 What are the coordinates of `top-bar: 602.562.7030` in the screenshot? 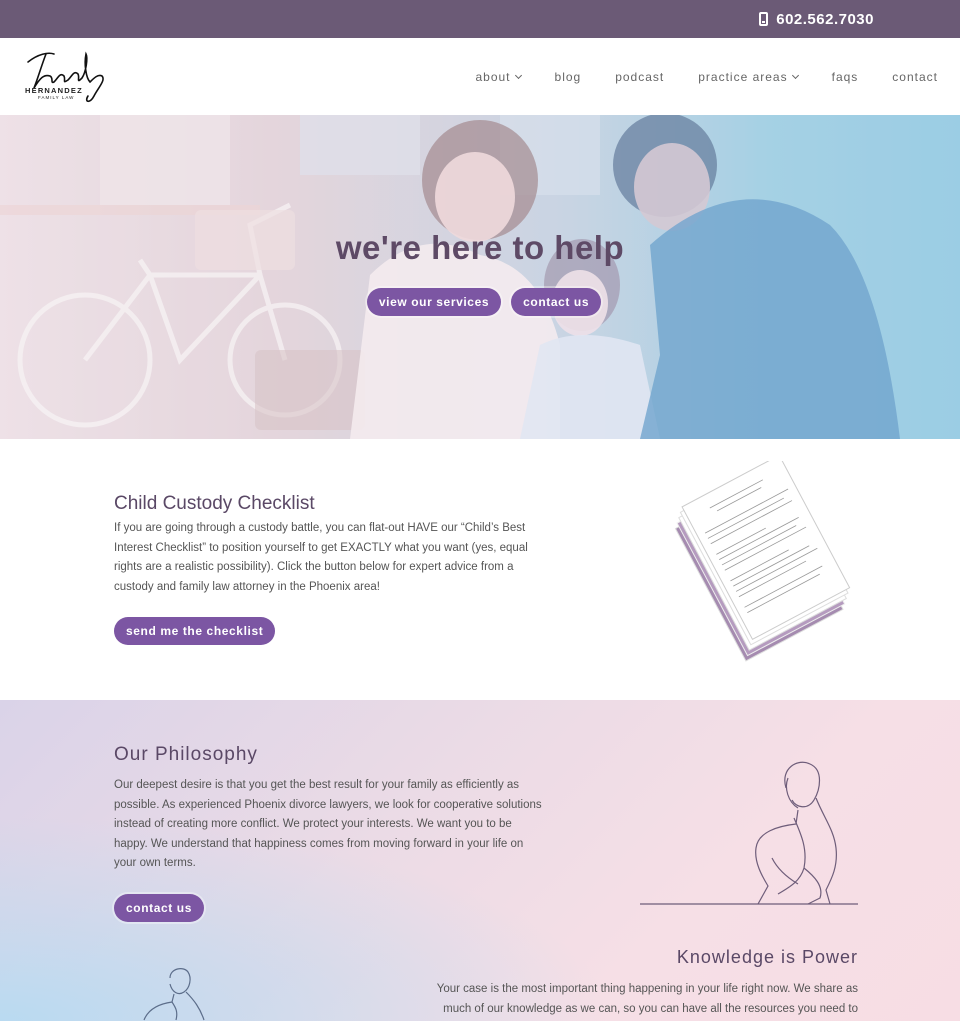 It's located at (480, 19).